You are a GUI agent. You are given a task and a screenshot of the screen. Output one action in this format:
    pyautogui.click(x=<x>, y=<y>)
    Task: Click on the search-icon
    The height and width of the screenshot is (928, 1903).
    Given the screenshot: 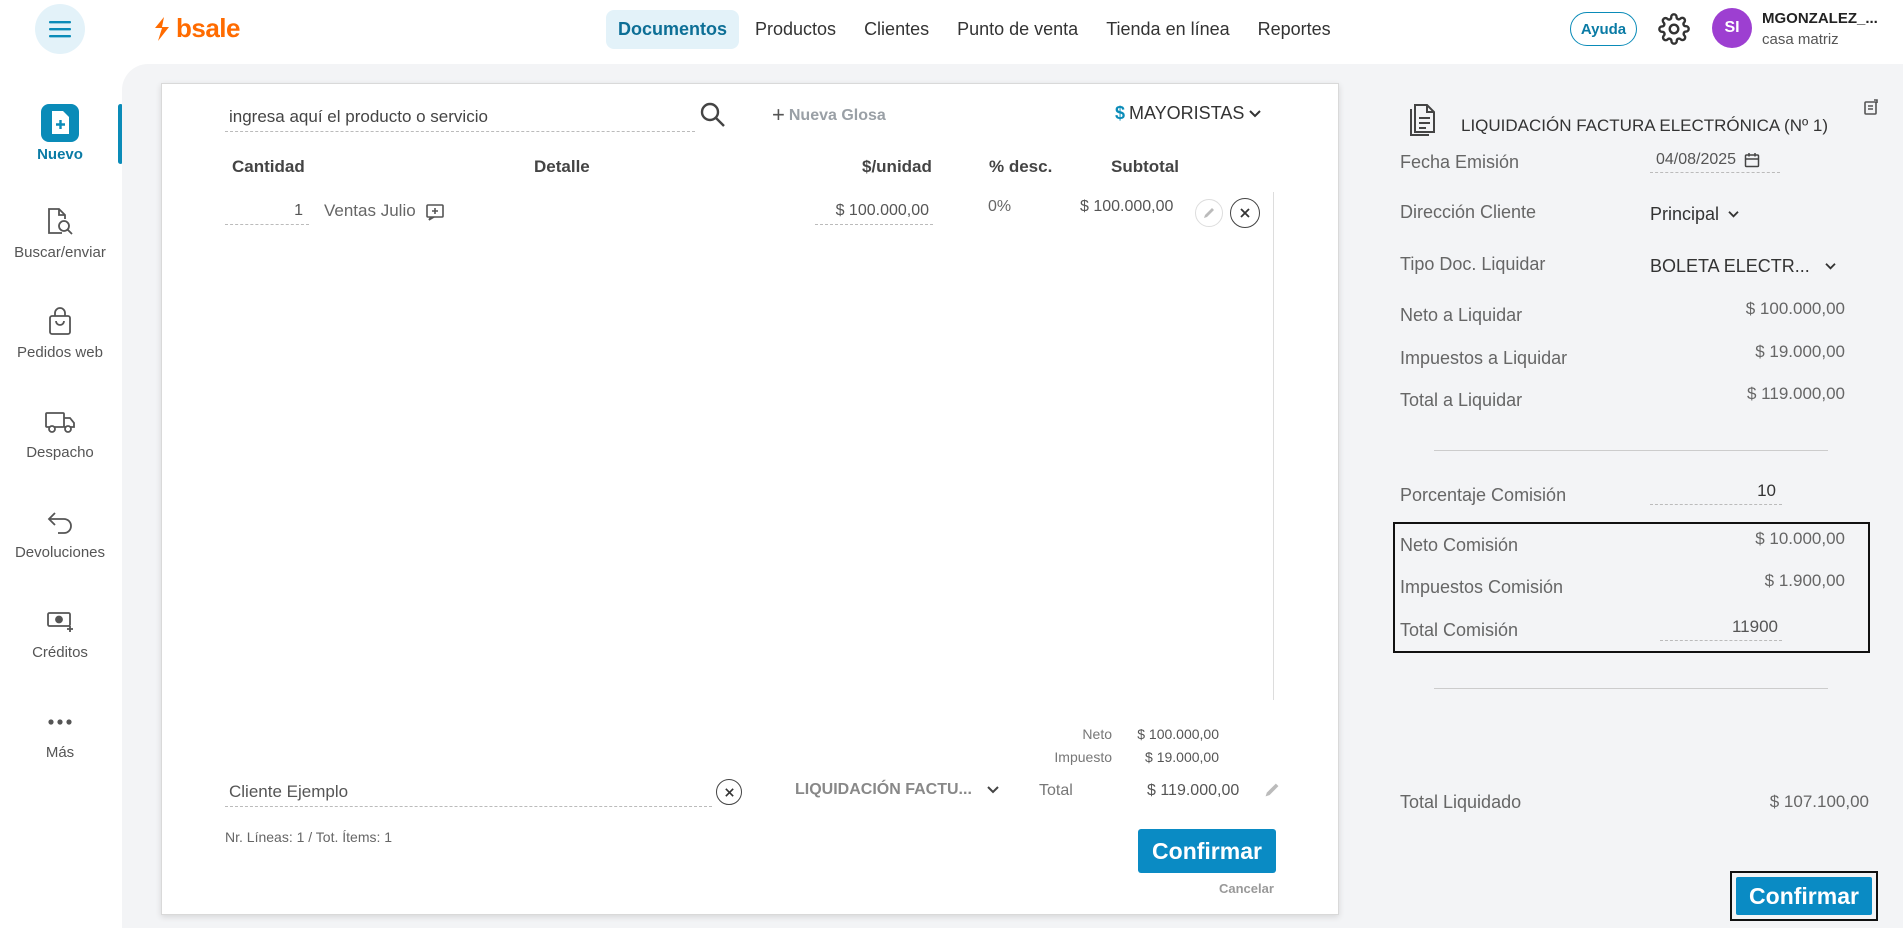 What is the action you would take?
    pyautogui.click(x=713, y=115)
    